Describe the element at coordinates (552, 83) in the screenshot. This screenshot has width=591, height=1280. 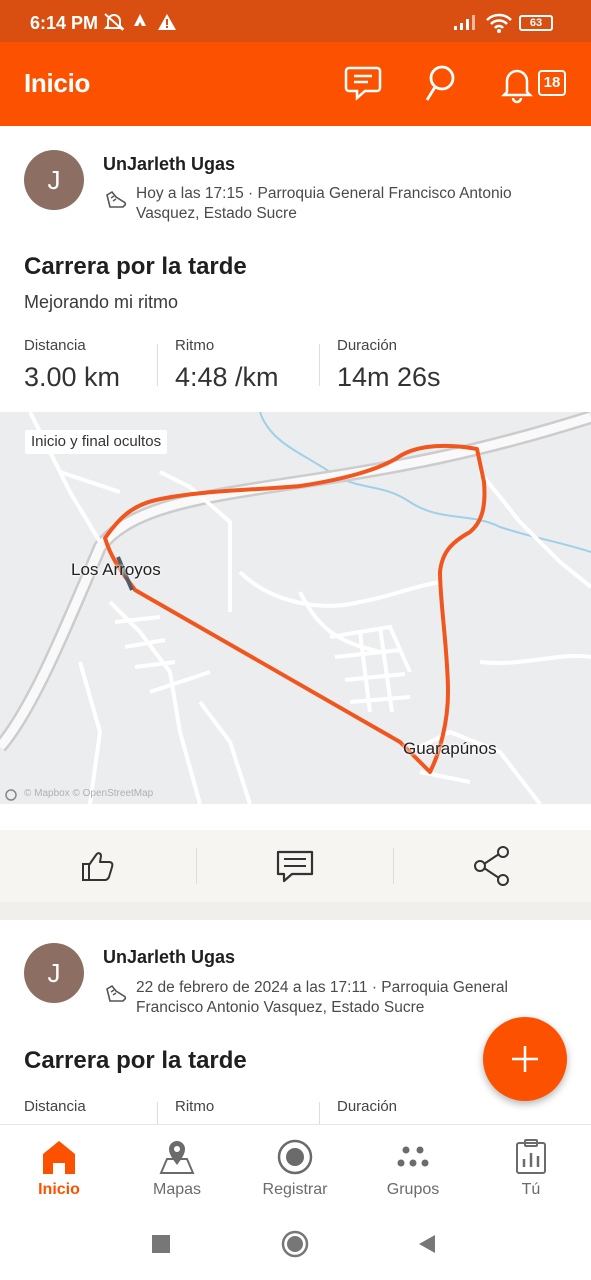
I see `notification-count-badge: 18` at that location.